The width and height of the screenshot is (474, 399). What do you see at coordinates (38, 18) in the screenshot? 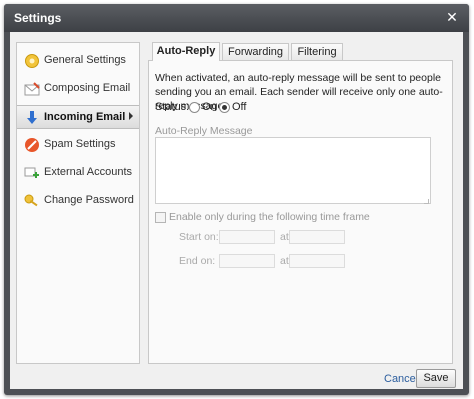
I see `window-title: Settings` at bounding box center [38, 18].